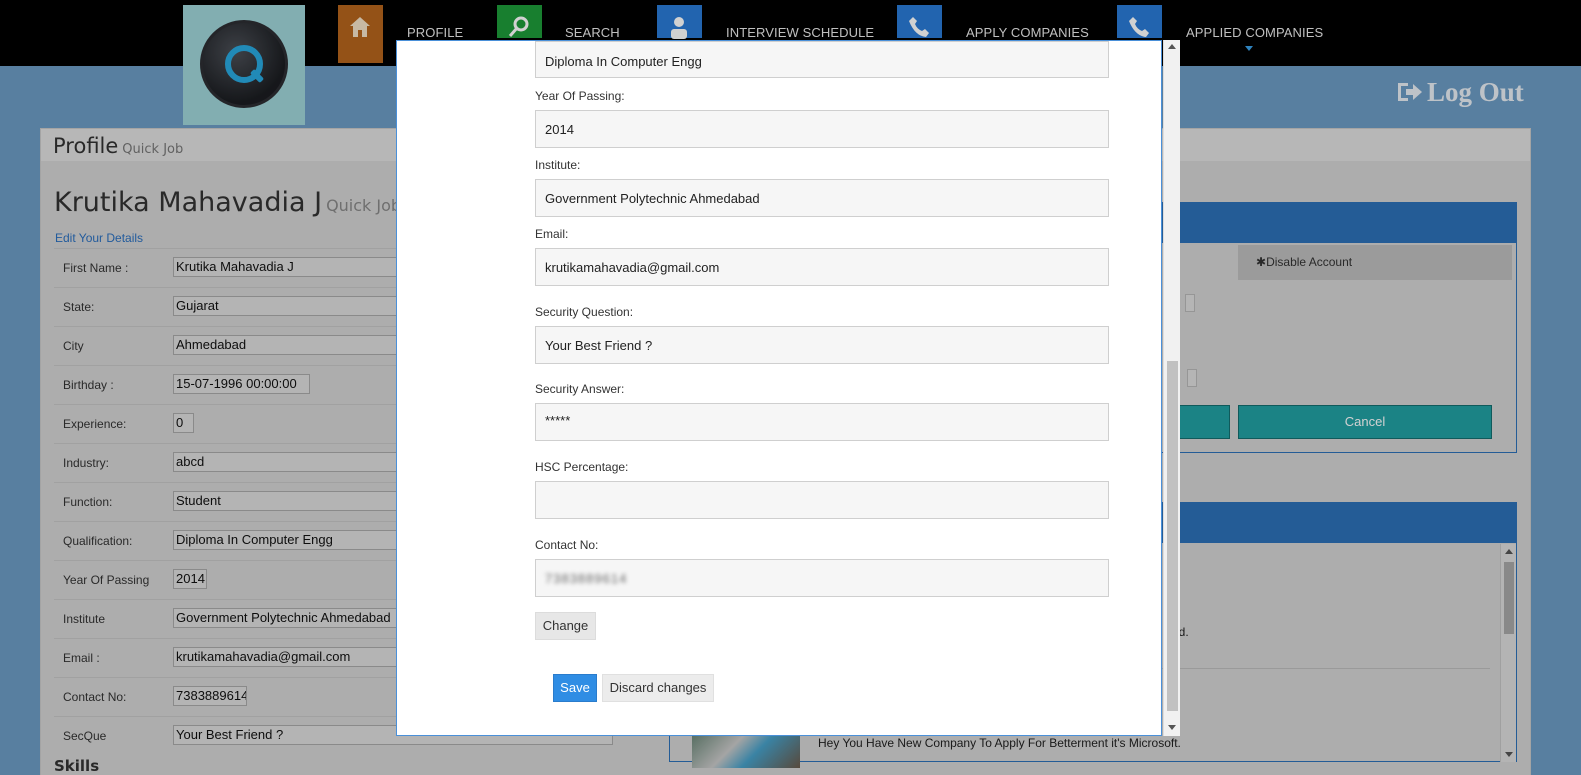  I want to click on year-label: Year Of Passing:, so click(580, 96).